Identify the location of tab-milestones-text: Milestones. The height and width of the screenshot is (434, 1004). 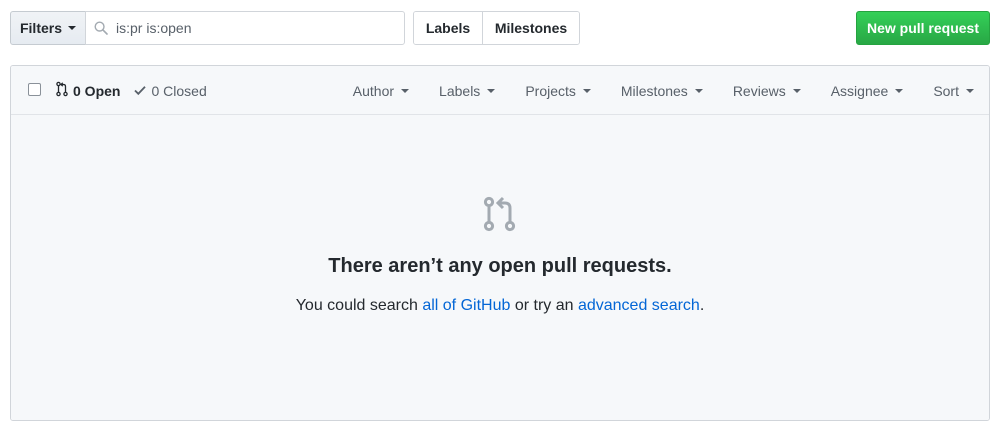
(531, 28).